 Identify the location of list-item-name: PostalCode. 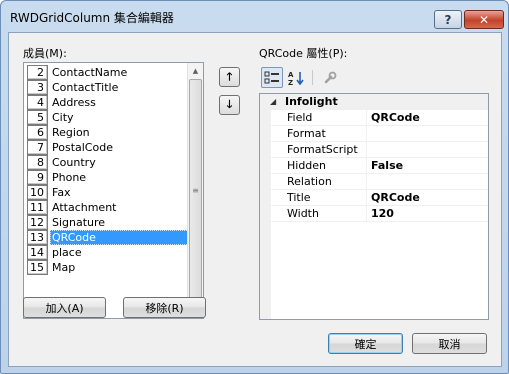
(82, 147).